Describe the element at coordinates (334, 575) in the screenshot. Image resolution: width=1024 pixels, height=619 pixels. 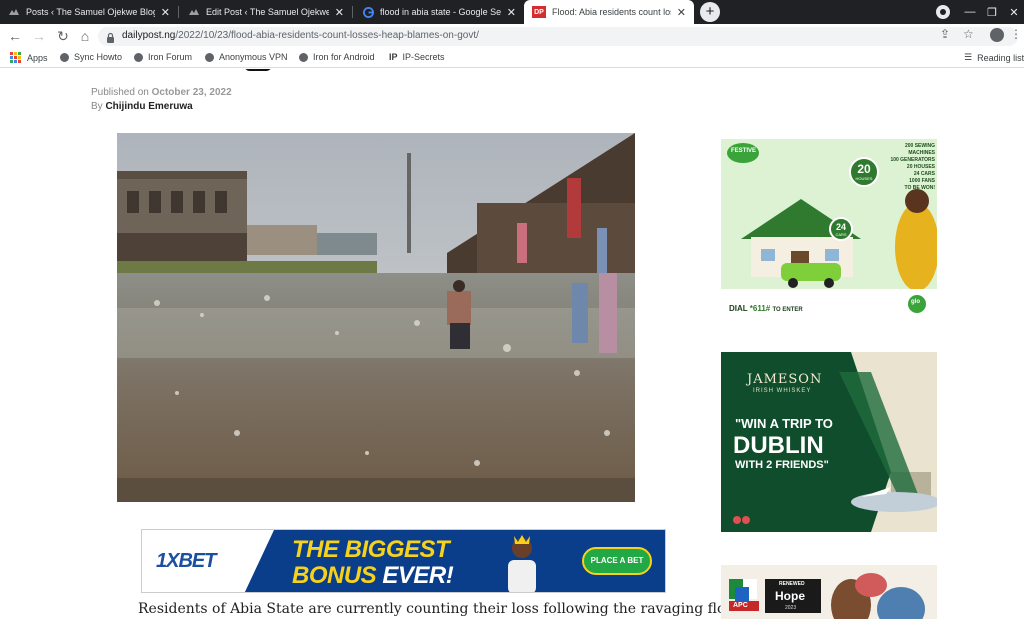
I see `1xbet-headline-bonus: BONUS` at that location.